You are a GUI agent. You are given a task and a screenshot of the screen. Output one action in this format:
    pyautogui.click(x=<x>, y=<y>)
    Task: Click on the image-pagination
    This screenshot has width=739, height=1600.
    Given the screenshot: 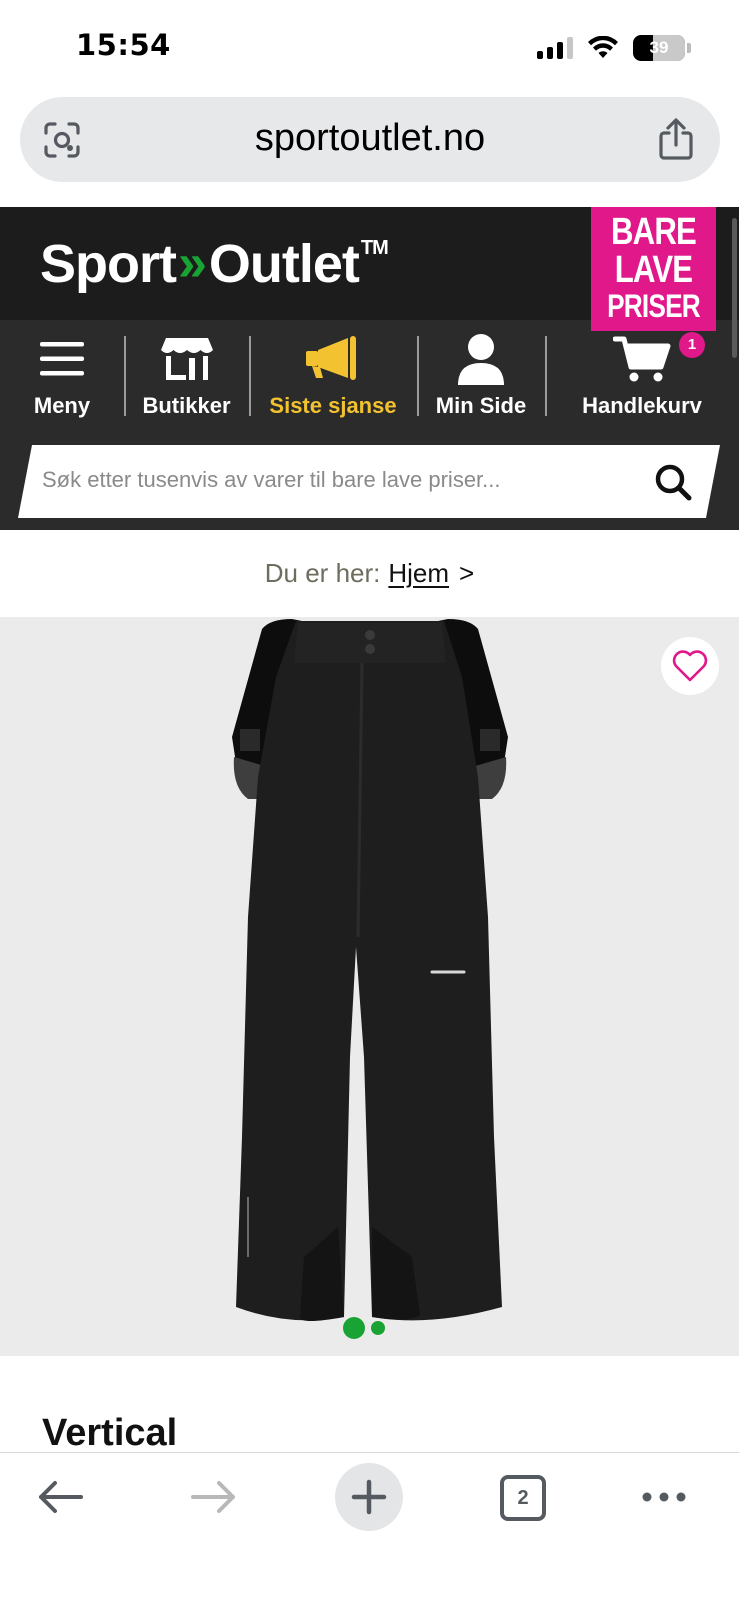 What is the action you would take?
    pyautogui.click(x=364, y=1328)
    